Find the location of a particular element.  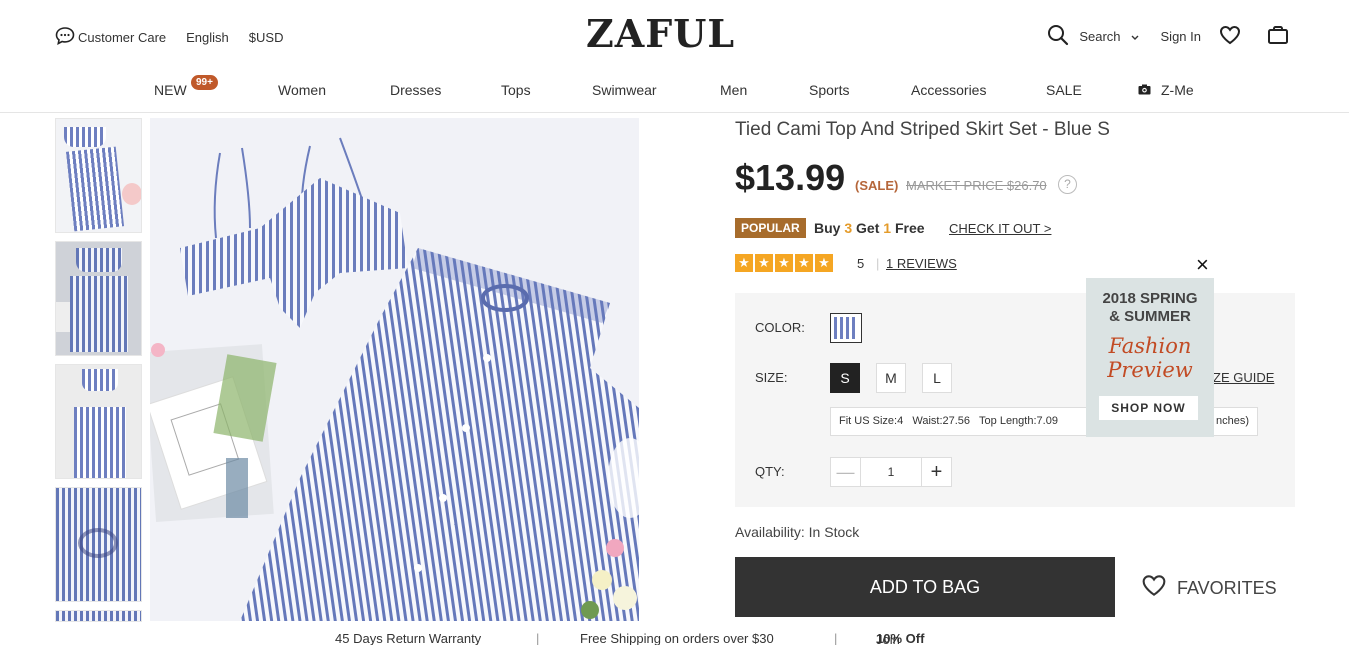

site-logo: ZAFUL is located at coordinates (660, 33).